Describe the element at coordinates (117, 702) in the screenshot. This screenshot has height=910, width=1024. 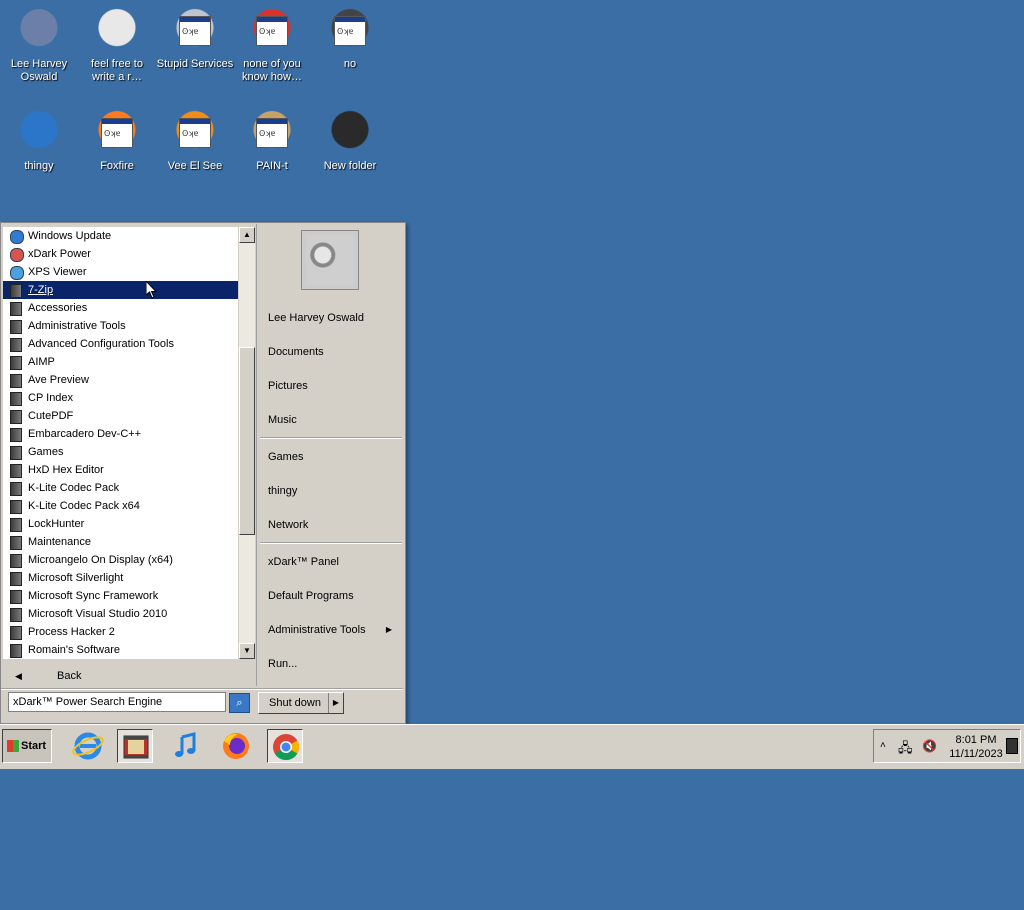
I see `search-input: xDark™ Power Search Engine` at that location.